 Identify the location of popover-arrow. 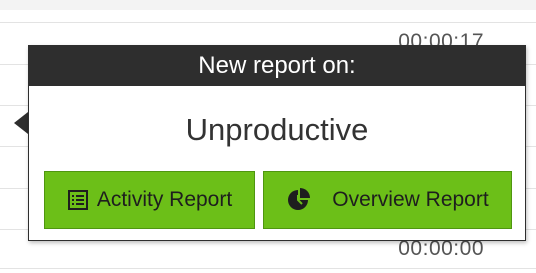
(21, 123).